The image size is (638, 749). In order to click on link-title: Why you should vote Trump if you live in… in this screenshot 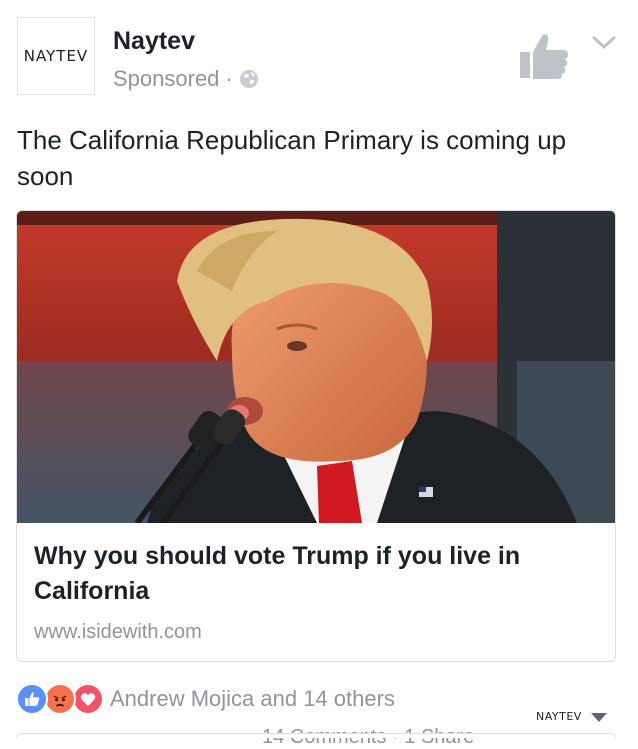, I will do `click(316, 574)`.